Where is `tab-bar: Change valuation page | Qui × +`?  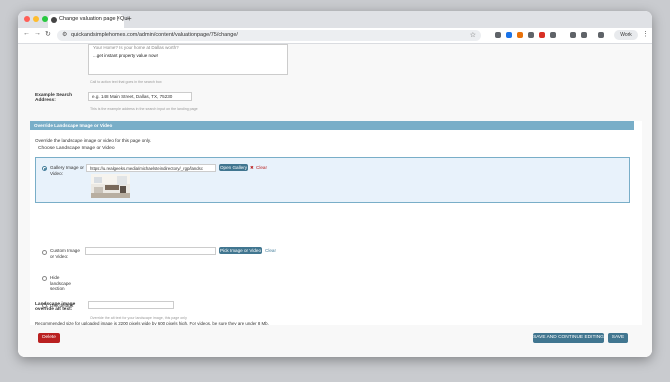
tab-bar: Change valuation page | Qui × + is located at coordinates (335, 19).